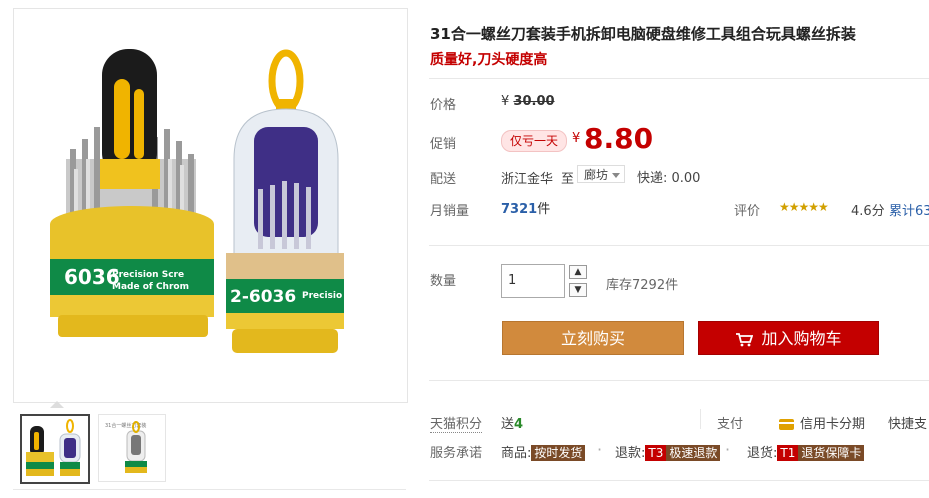  What do you see at coordinates (679, 245) in the screenshot?
I see `sales-divider` at bounding box center [679, 245].